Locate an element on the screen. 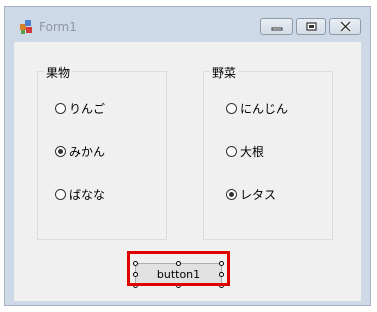  radio-carrot: にんじん is located at coordinates (257, 108).